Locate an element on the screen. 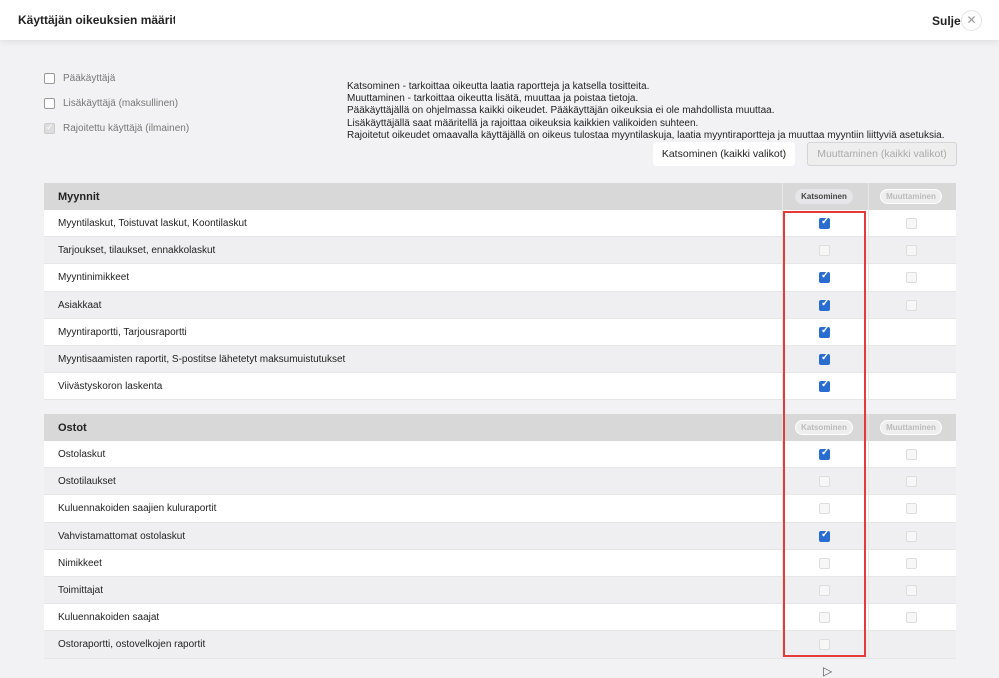 This screenshot has width=999, height=678. mouse-cursor-icon: ▷ is located at coordinates (828, 671).